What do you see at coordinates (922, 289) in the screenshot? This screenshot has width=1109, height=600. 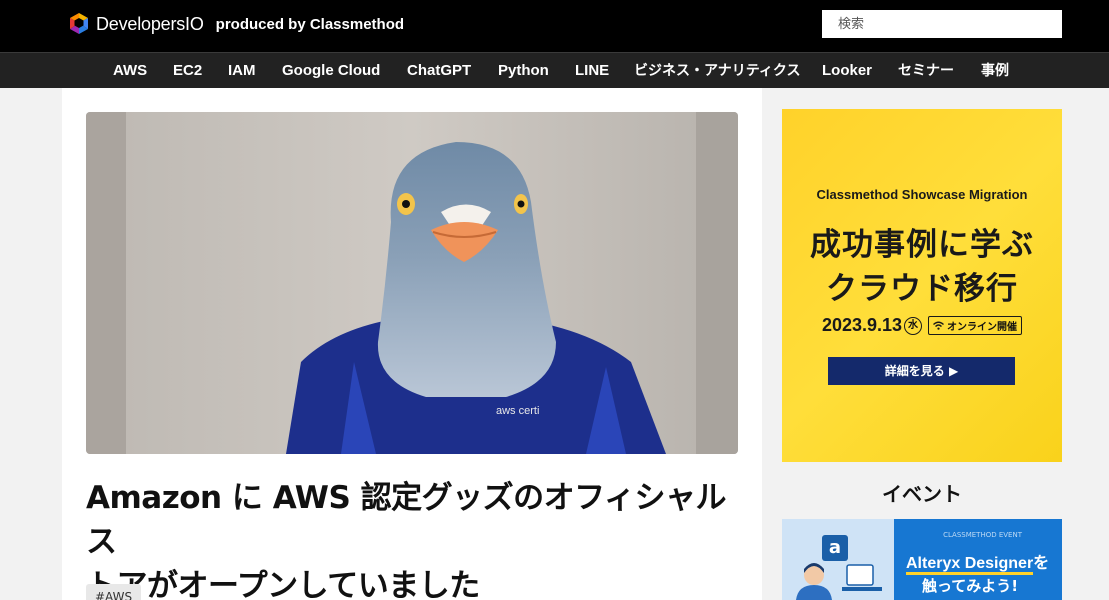 I see `banner-headline-2: クラウド移行` at bounding box center [922, 289].